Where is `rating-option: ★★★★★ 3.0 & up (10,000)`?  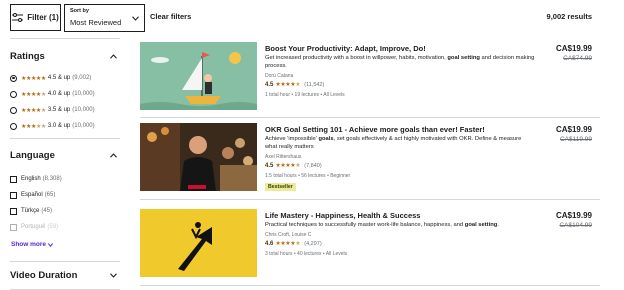 rating-option: ★★★★★ 3.0 & up (10,000) is located at coordinates (52, 126).